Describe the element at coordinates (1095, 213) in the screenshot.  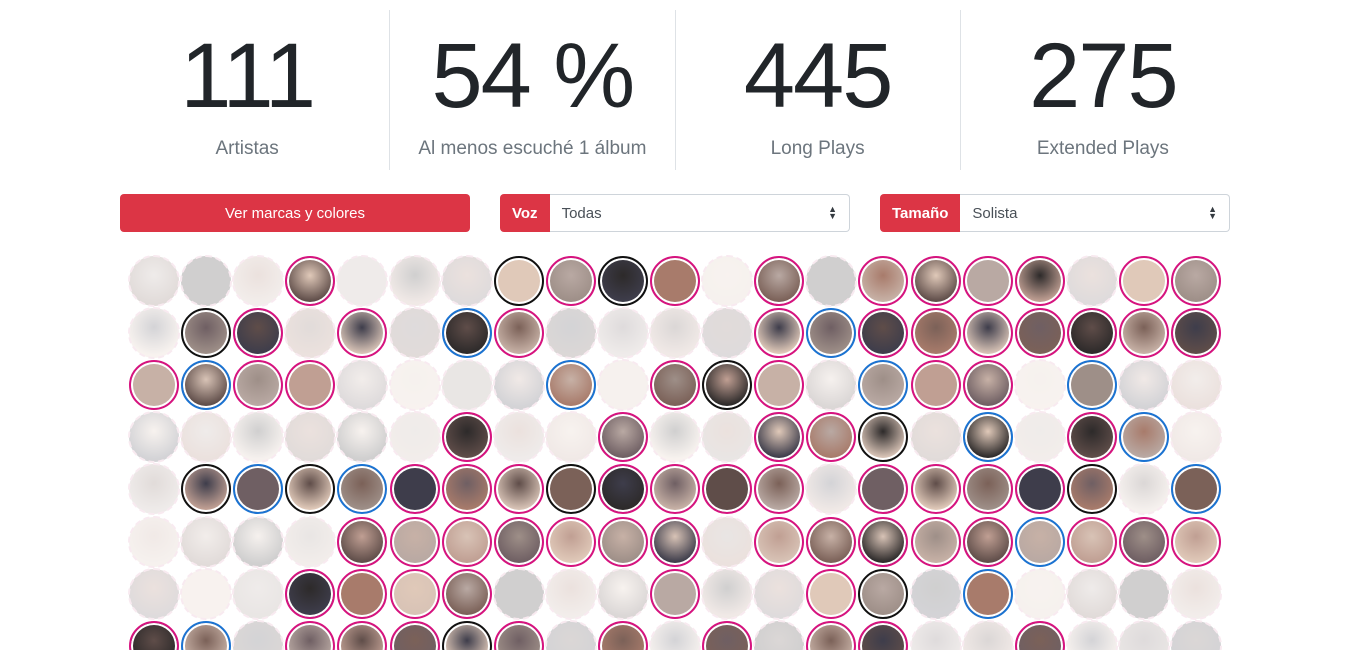
I see `tamano-select: Solista ▲ ▼` at that location.